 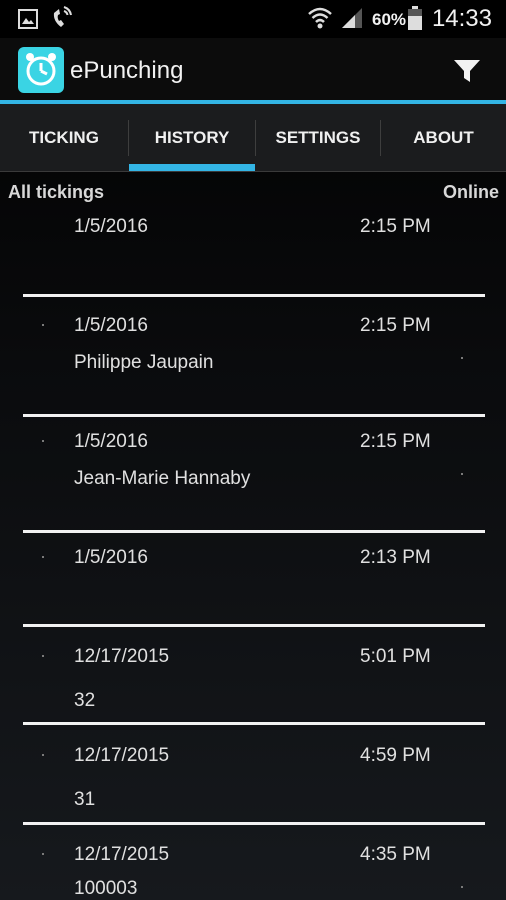 I want to click on tab-label: TICKING, so click(x=64, y=137).